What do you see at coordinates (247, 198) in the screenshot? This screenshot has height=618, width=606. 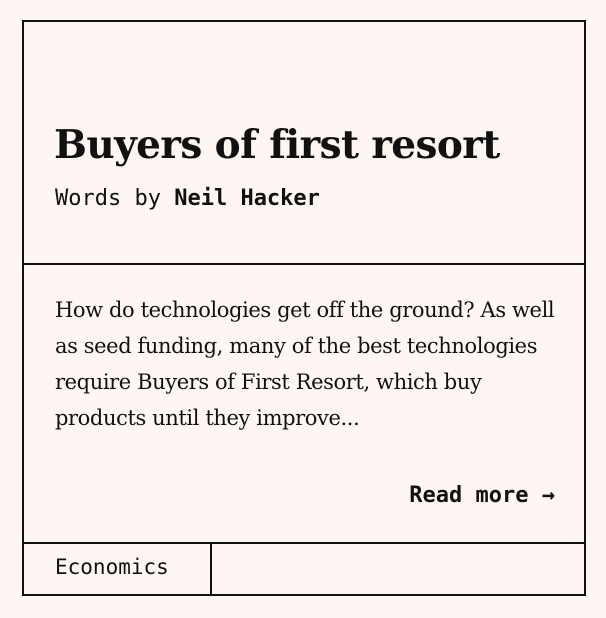 I see `author-name: Neil Hacker` at bounding box center [247, 198].